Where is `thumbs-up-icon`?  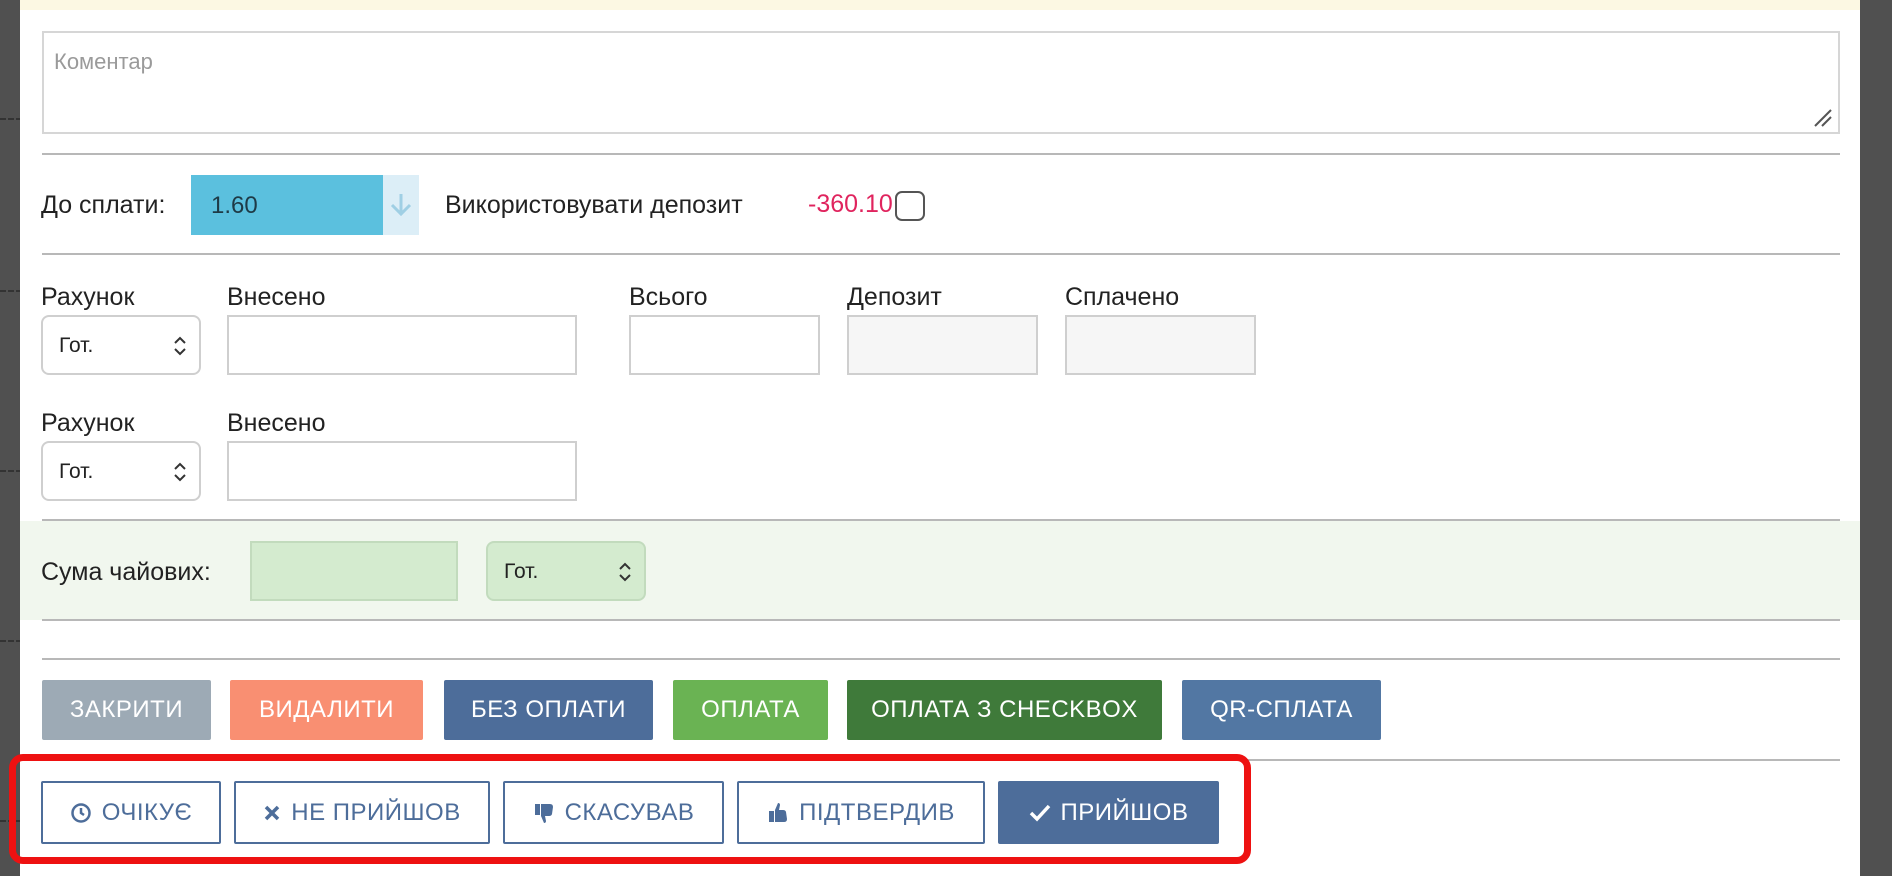 thumbs-up-icon is located at coordinates (778, 812).